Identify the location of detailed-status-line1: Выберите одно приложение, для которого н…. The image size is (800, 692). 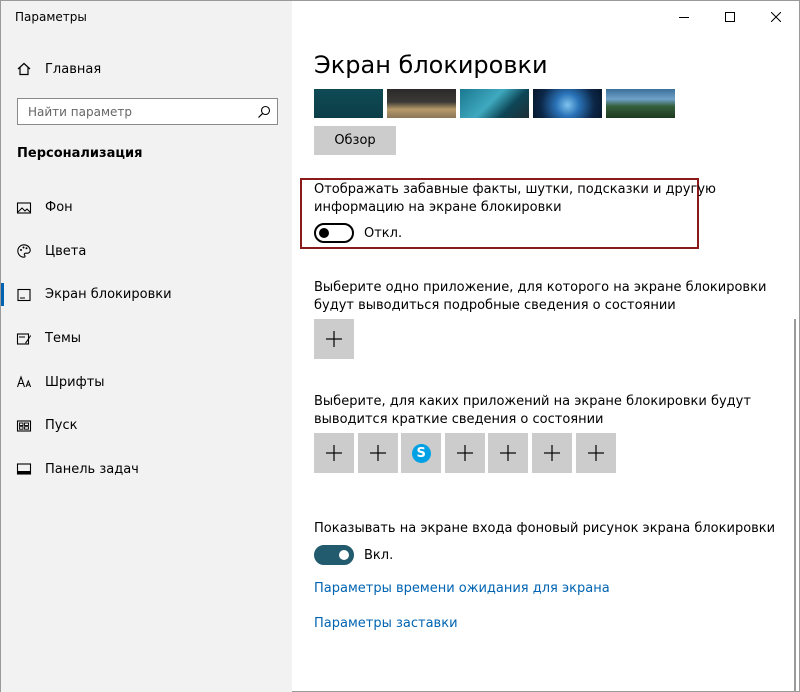
(540, 287).